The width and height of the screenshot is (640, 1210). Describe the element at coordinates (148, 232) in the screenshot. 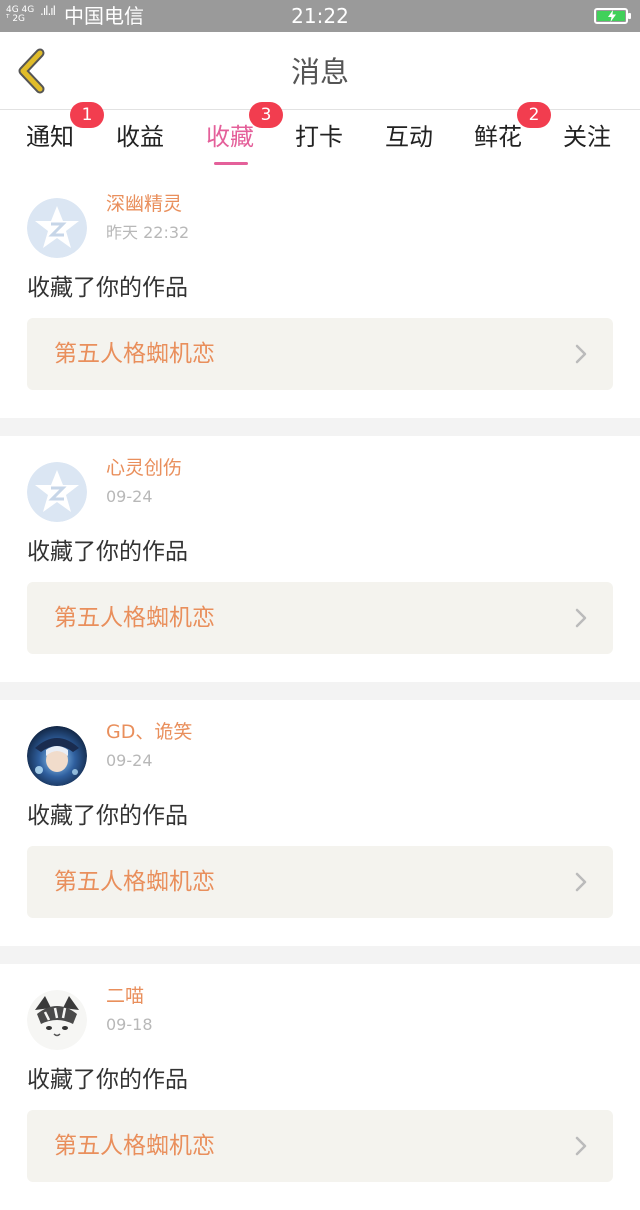

I see `timestamp: 昨天 22:32` at that location.